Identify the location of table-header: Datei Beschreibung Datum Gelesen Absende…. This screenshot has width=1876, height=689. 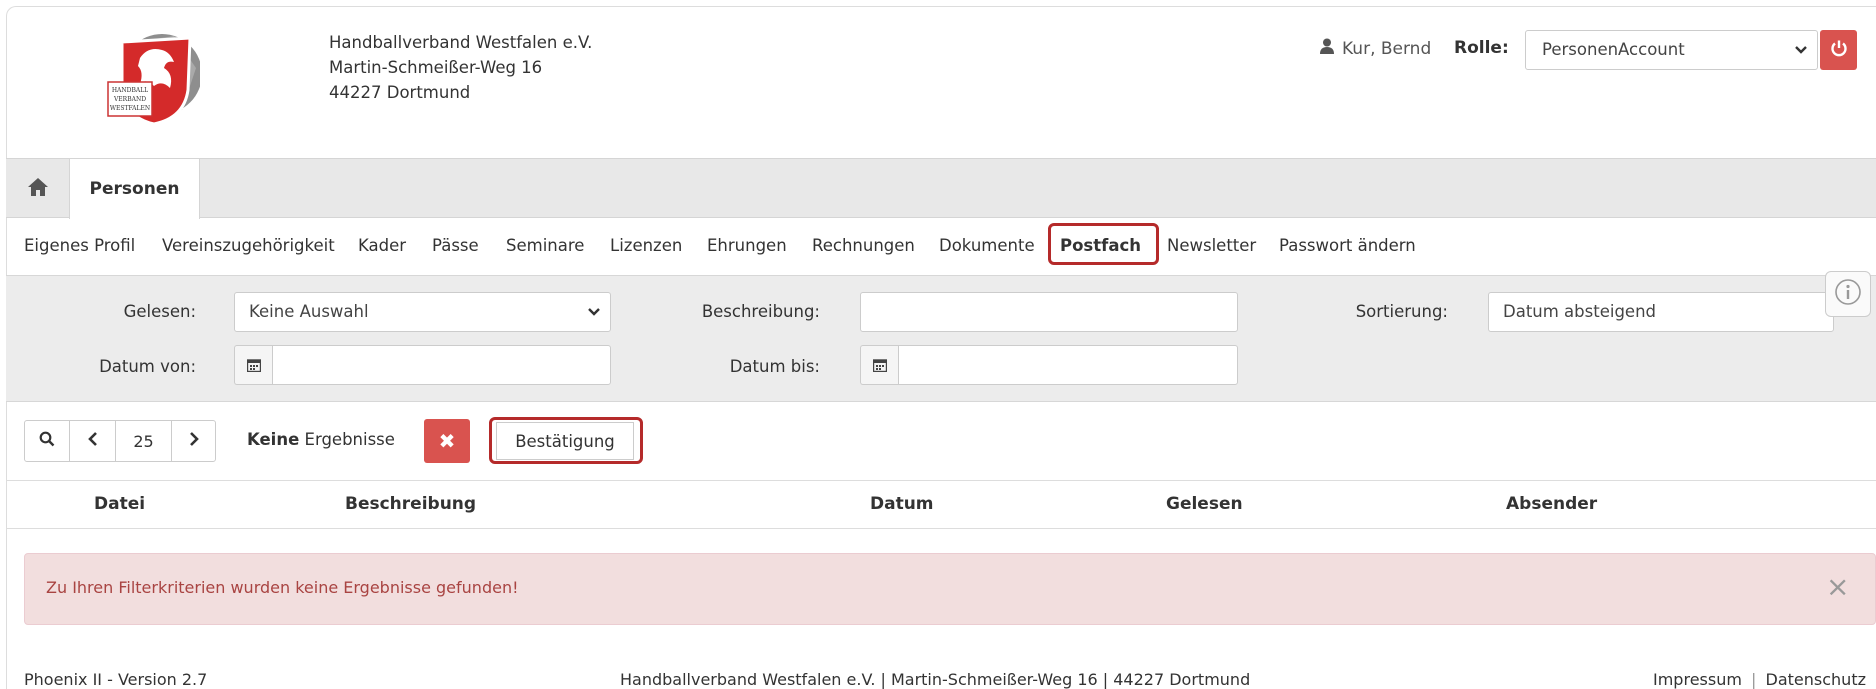
(941, 504).